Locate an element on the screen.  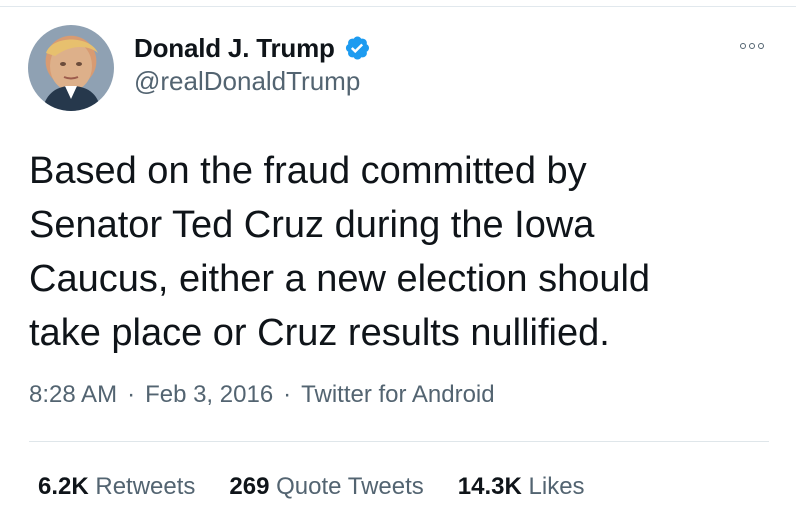
top-divider is located at coordinates (398, 6).